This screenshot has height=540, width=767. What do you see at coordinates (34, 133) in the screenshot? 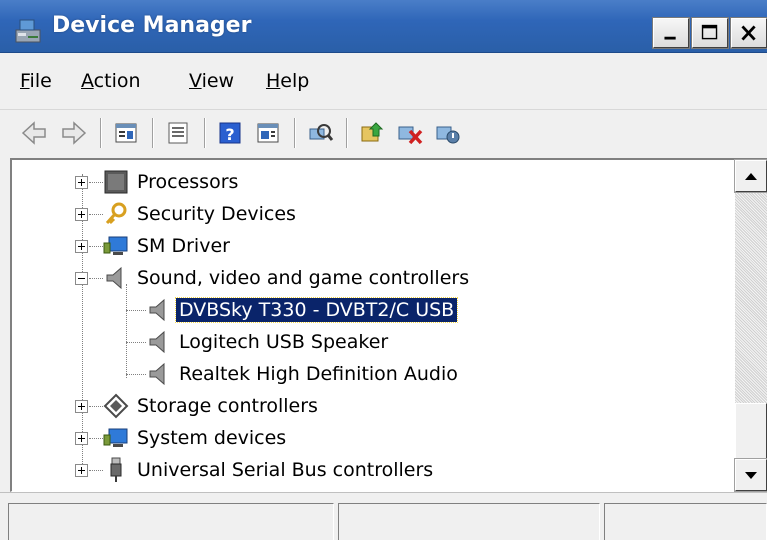
I see `back-arrow-icon` at bounding box center [34, 133].